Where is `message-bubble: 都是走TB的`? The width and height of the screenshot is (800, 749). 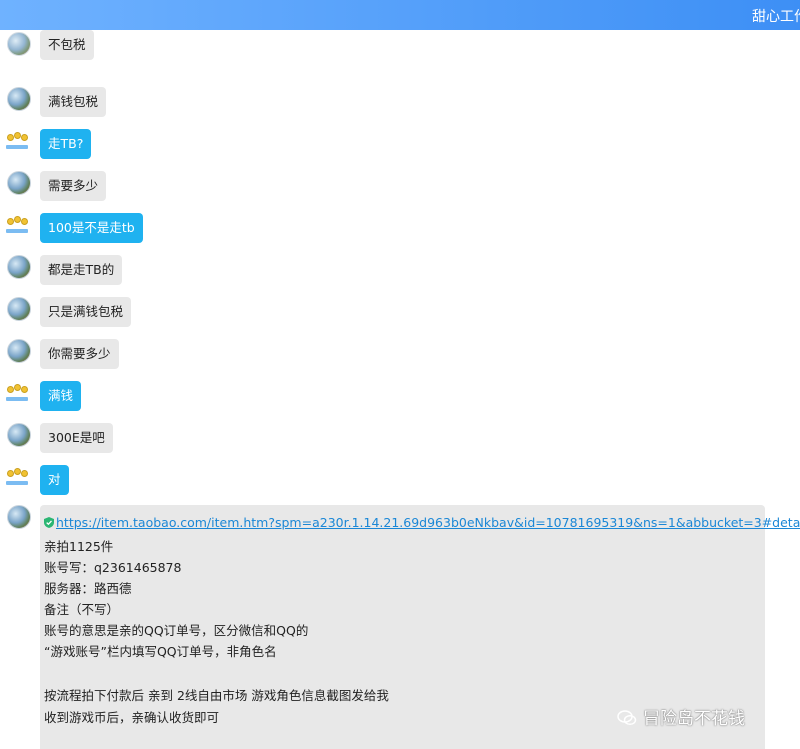 message-bubble: 都是走TB的 is located at coordinates (81, 270).